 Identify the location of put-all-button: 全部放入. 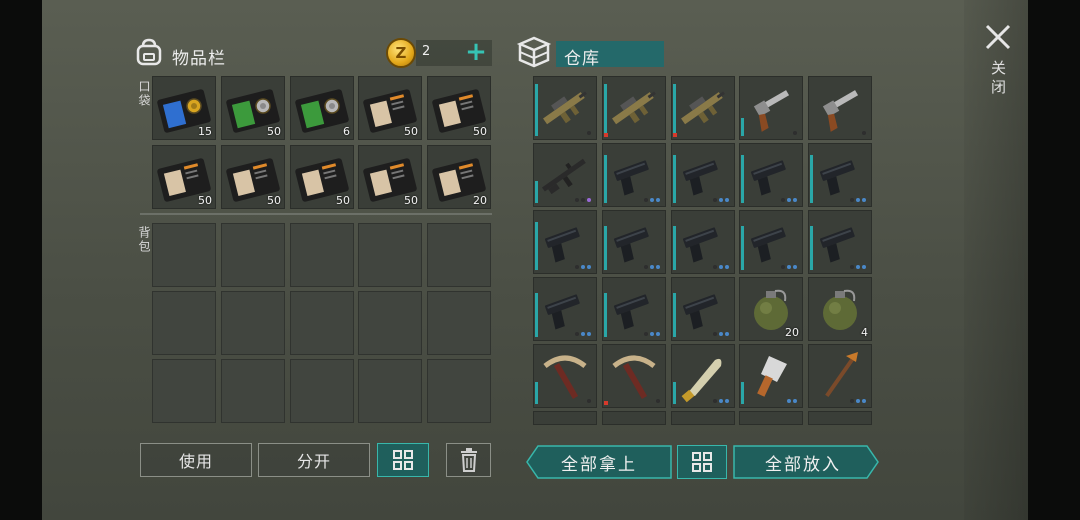
(803, 462).